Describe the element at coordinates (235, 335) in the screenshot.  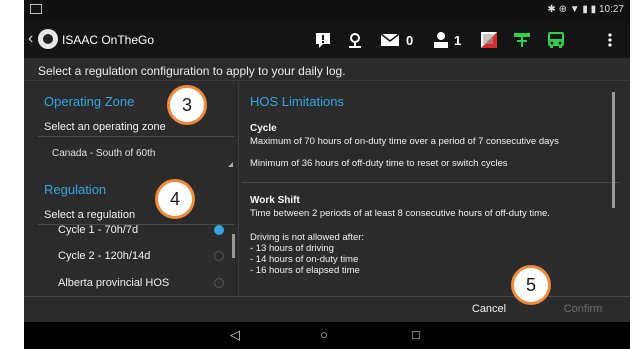
I see `nav-back-icon: ◁` at that location.